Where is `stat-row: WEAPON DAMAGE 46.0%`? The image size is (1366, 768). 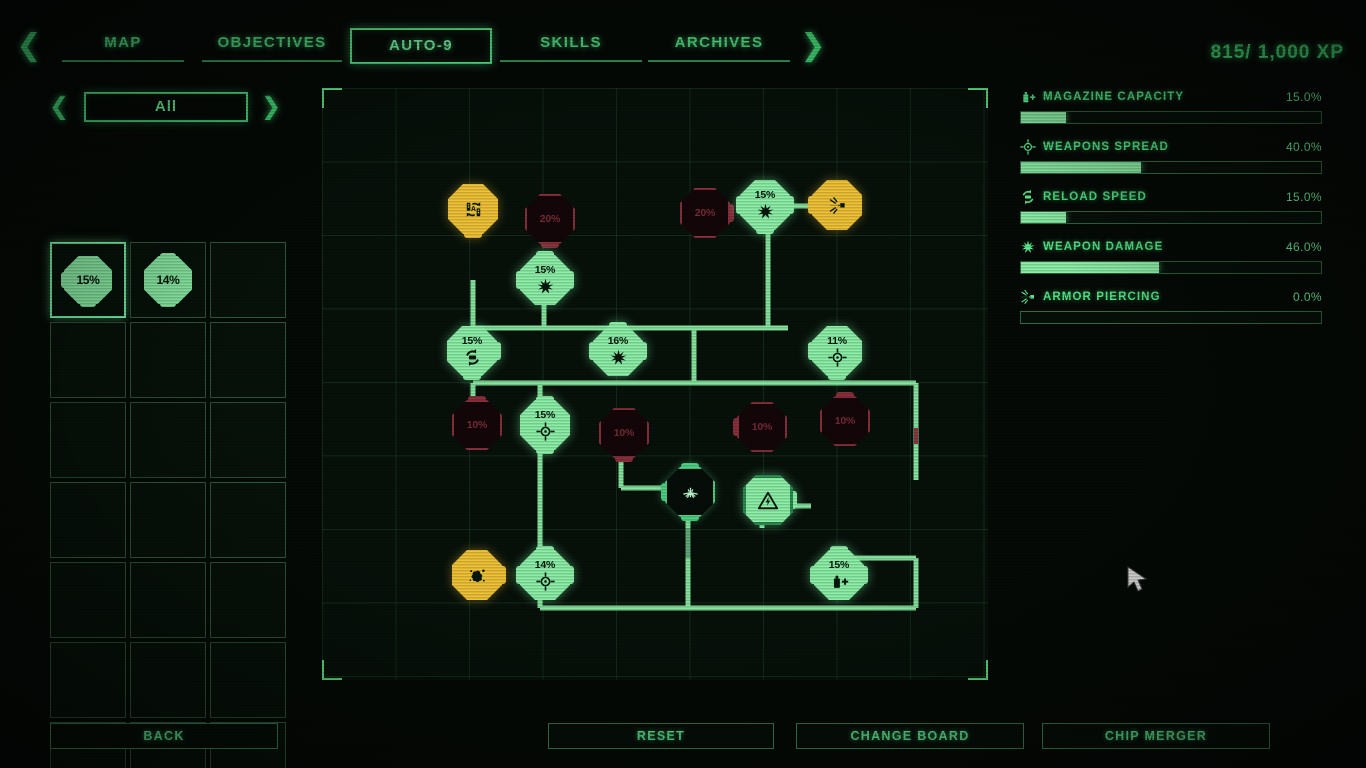 stat-row: WEAPON DAMAGE 46.0% is located at coordinates (1171, 256).